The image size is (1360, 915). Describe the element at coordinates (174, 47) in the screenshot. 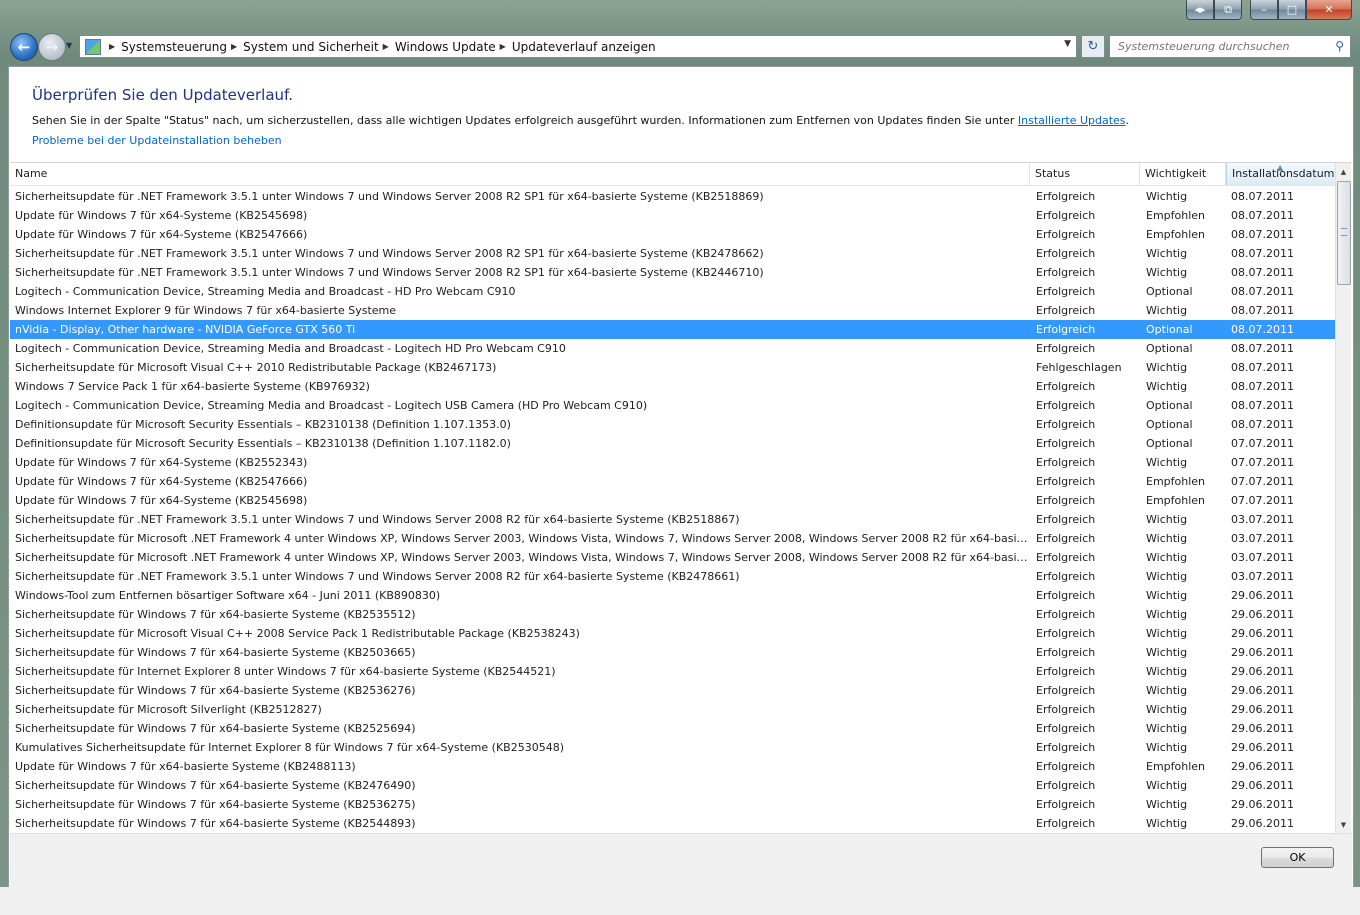

I see `breadcrumb-systemsteuerung: Systemsteuerung` at that location.